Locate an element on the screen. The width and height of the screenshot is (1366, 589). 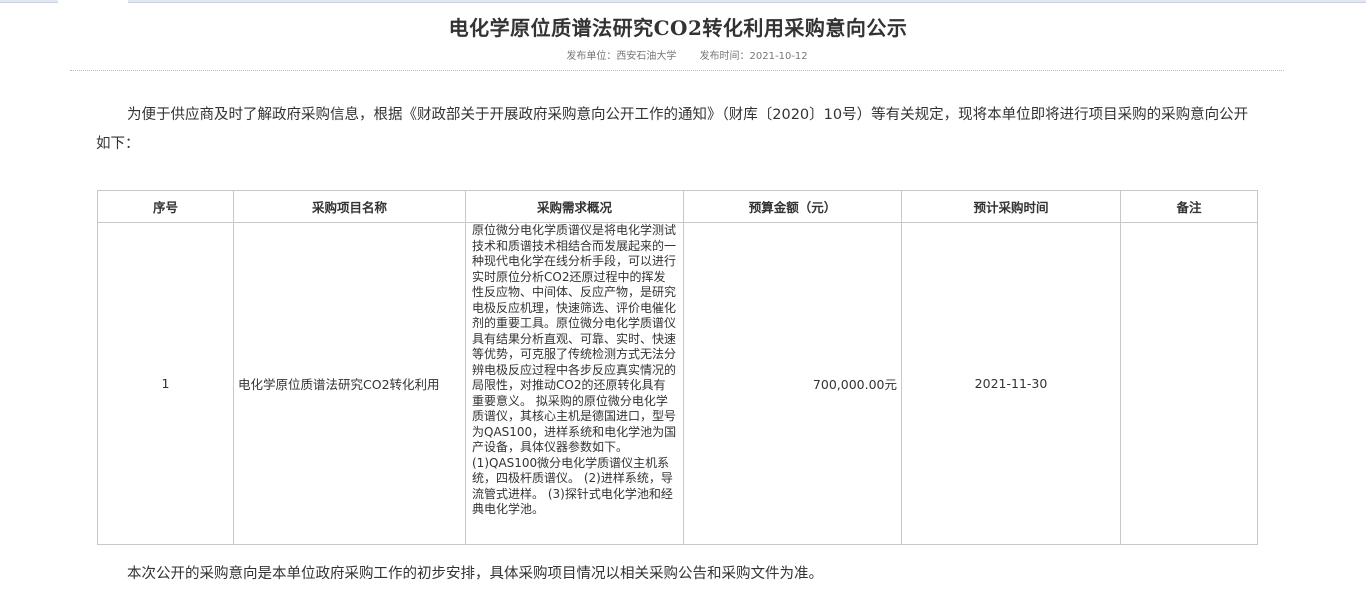
browser-top-strip is located at coordinates (683, 2).